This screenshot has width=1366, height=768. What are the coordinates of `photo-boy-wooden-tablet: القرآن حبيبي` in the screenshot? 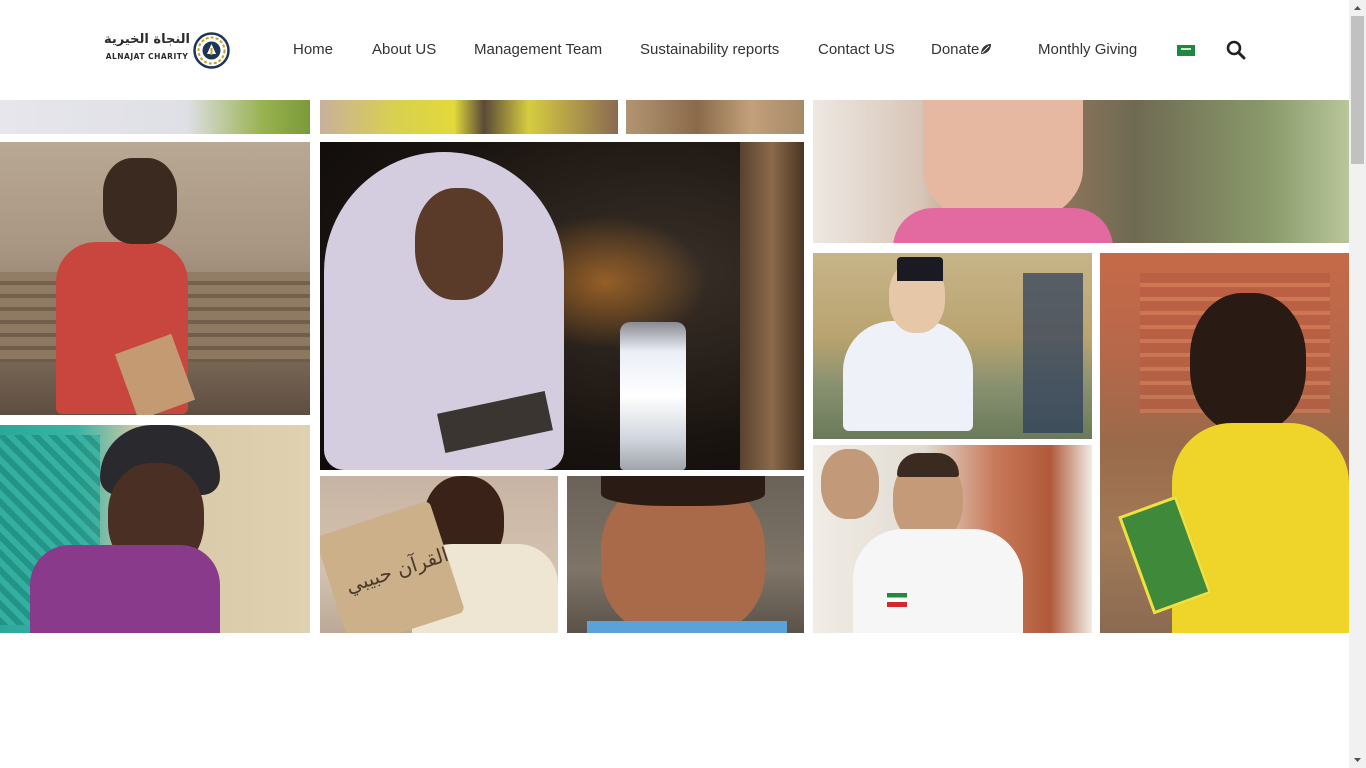 It's located at (439, 554).